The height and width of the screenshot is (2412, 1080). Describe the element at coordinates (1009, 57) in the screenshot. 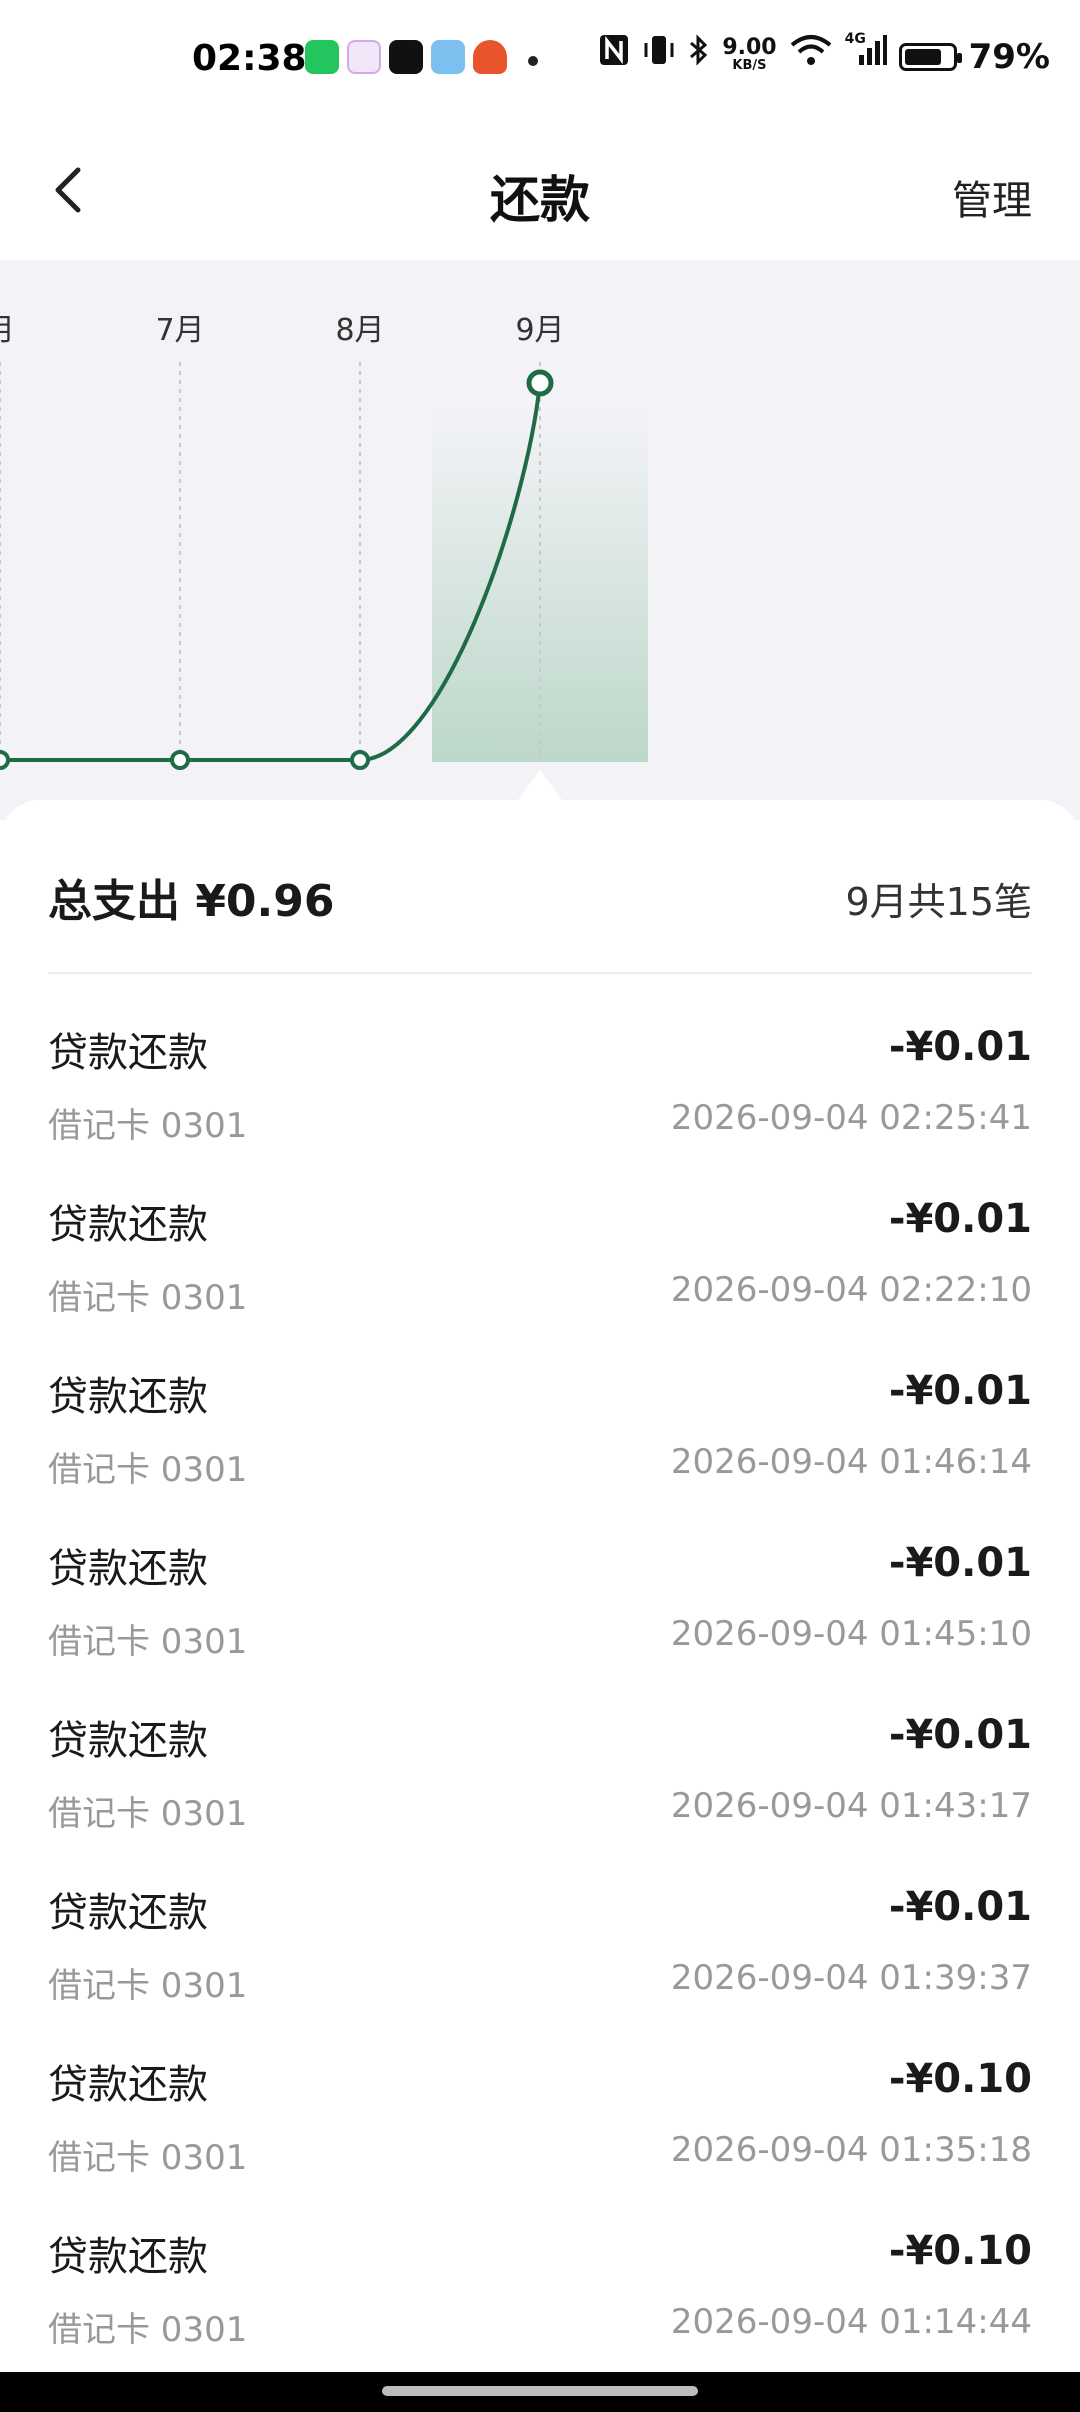

I see `battery-percent: 79%` at that location.